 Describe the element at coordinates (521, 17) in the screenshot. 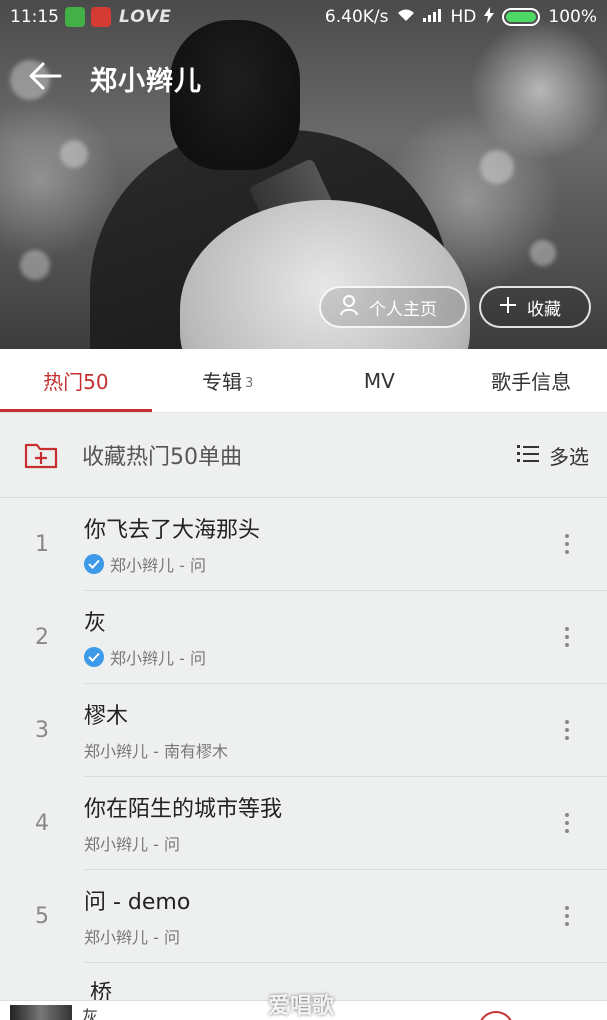

I see `battery-icon` at that location.